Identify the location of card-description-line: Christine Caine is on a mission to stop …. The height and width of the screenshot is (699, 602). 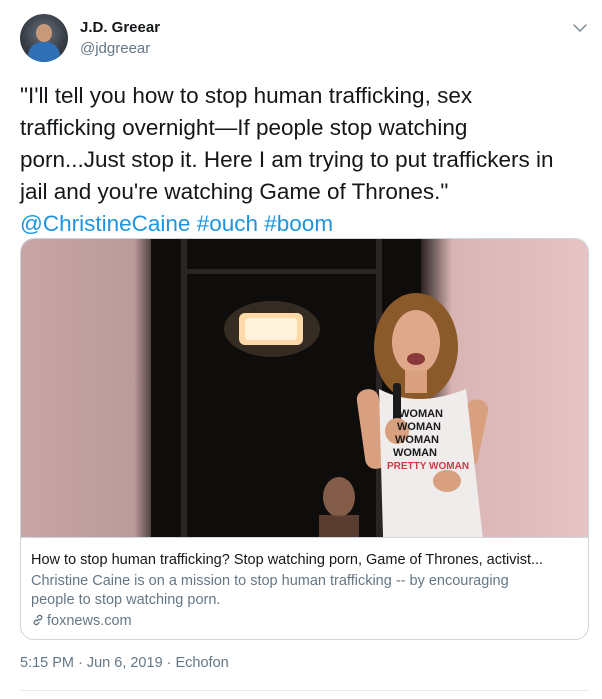
(270, 581).